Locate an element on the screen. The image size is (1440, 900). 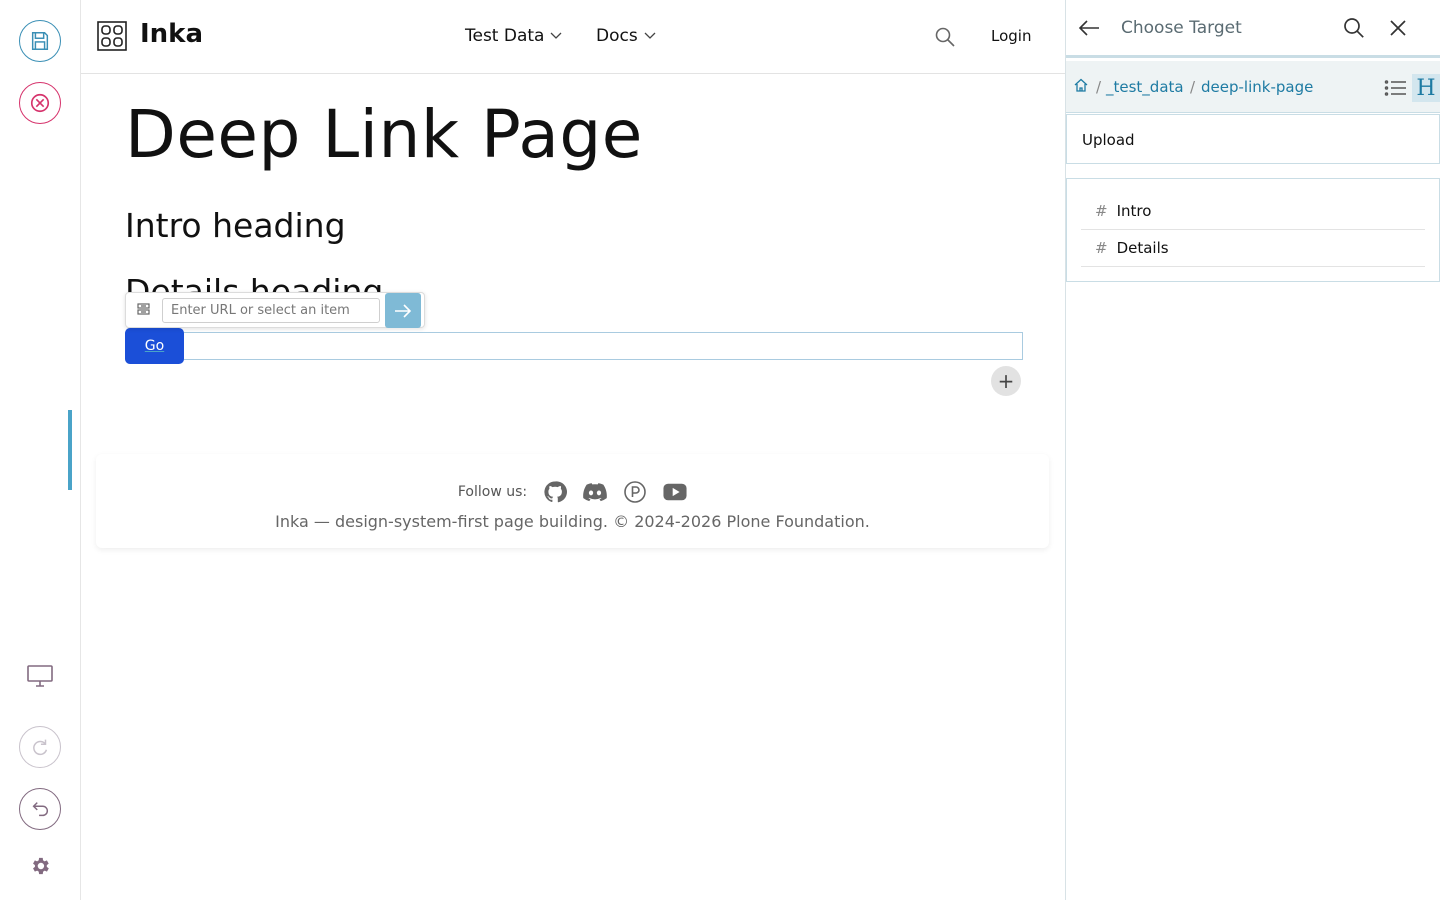
breadcrumb-item: deep-link-page is located at coordinates (1257, 87).